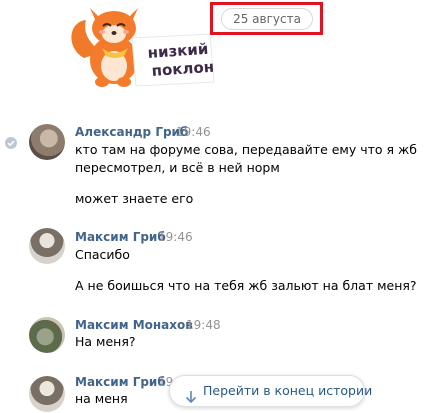 This screenshot has width=425, height=413. What do you see at coordinates (177, 167) in the screenshot?
I see `message-text: пересмотрел, и всё в ней норм` at bounding box center [177, 167].